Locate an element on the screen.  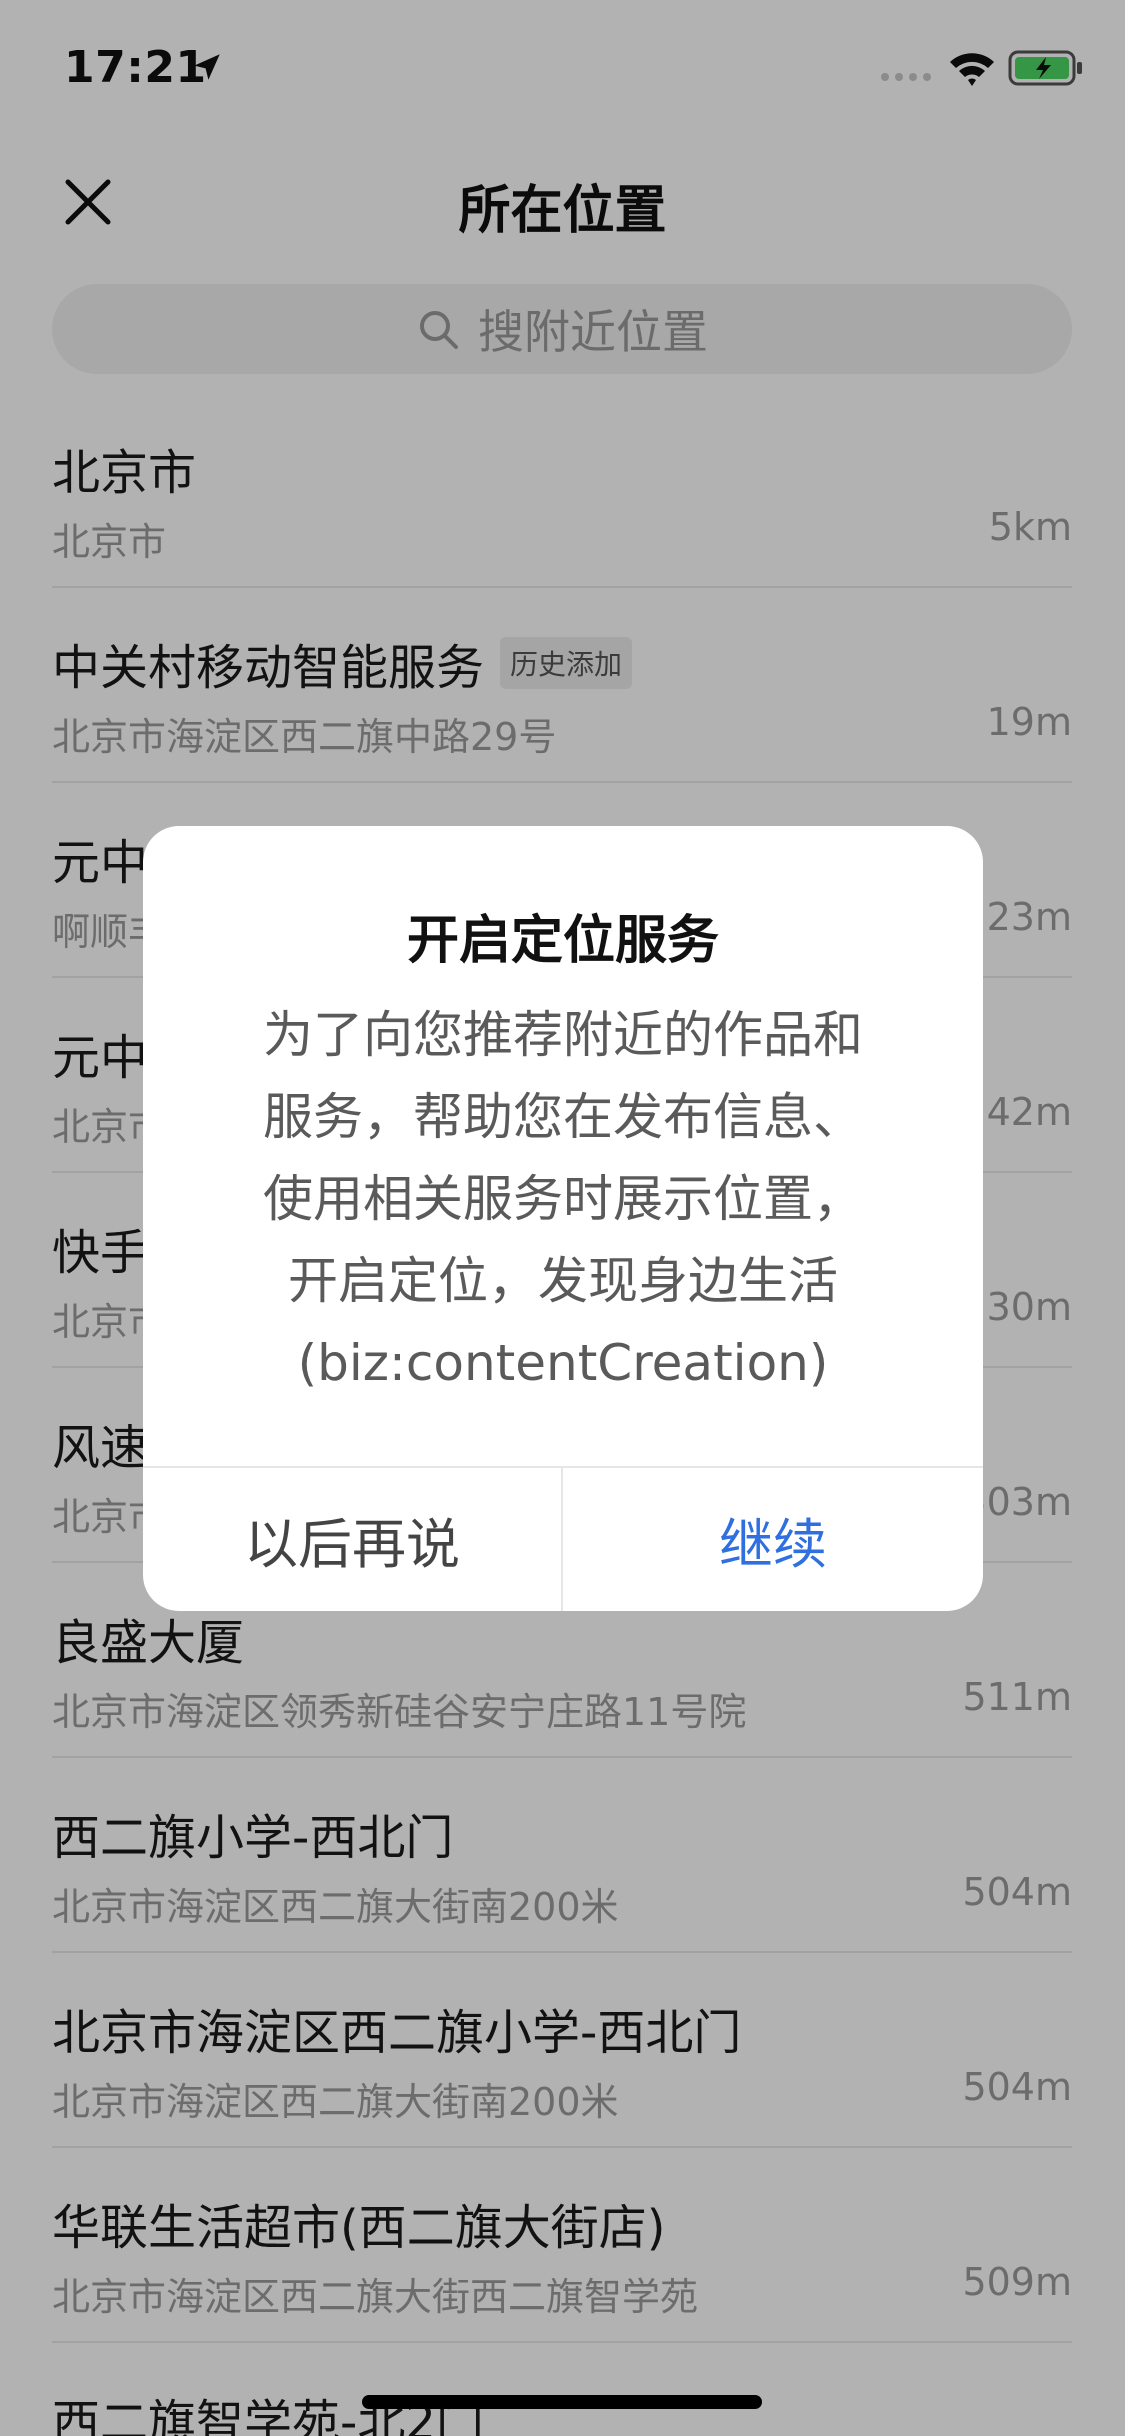
dialog-message-line: (biz:contentCreation) is located at coordinates (563, 1363).